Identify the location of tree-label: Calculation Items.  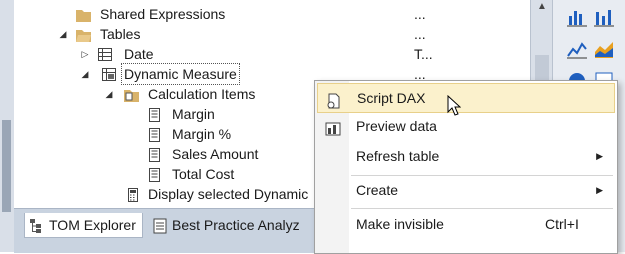
(202, 94).